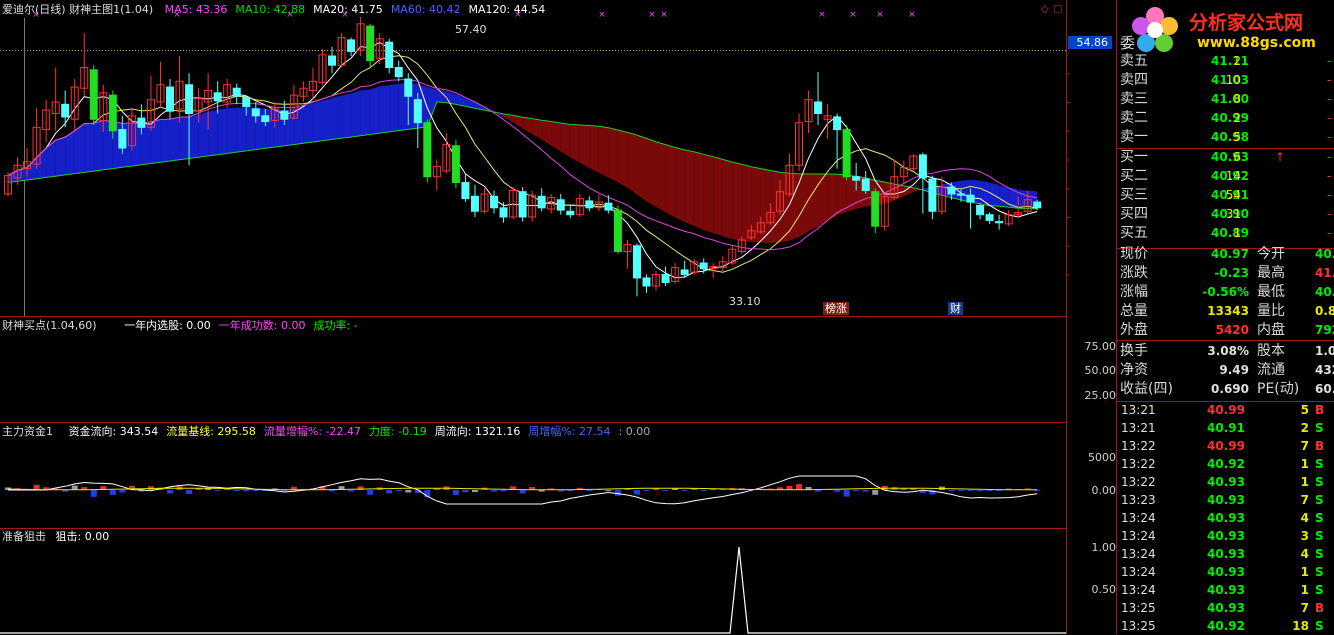 This screenshot has width=1334, height=635. I want to click on orderbook-sell-row: 卖四 41.03 10-, so click(1226, 80).